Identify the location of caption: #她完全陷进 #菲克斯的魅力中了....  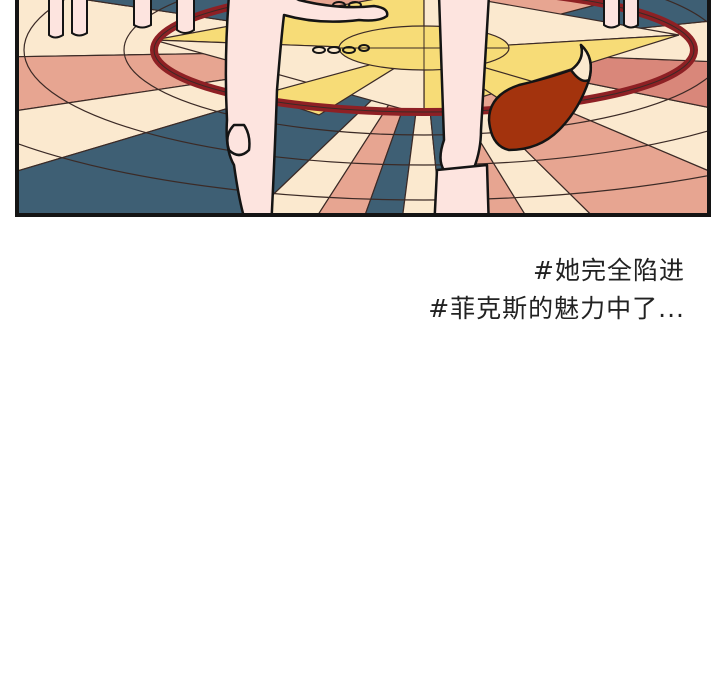
(507, 290).